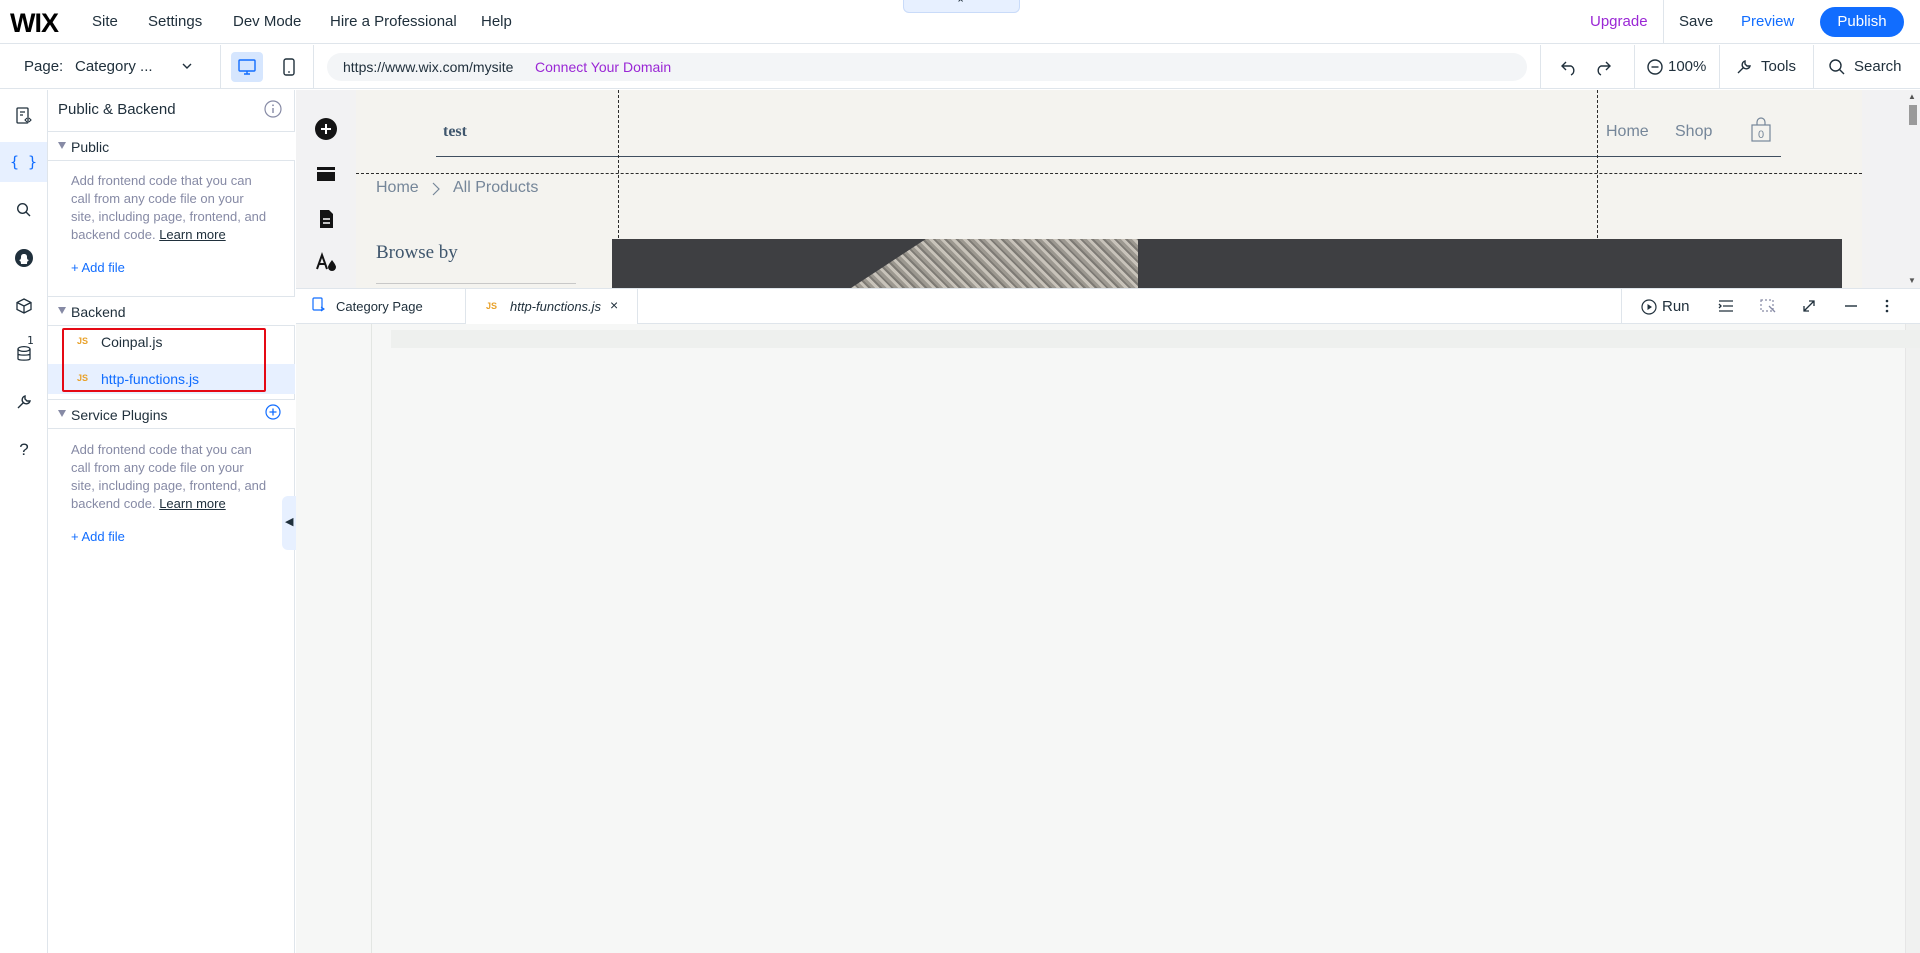 This screenshot has width=1920, height=953. Describe the element at coordinates (1878, 66) in the screenshot. I see `search-button: Search` at that location.